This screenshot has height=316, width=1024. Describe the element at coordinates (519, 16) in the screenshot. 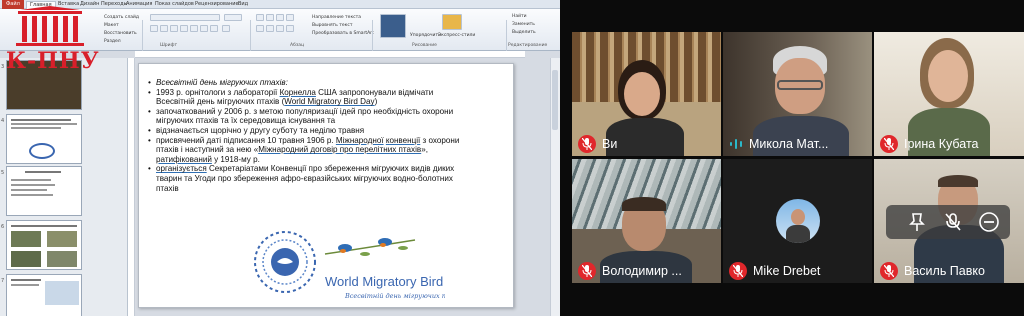

I see `find-button: Найти` at that location.